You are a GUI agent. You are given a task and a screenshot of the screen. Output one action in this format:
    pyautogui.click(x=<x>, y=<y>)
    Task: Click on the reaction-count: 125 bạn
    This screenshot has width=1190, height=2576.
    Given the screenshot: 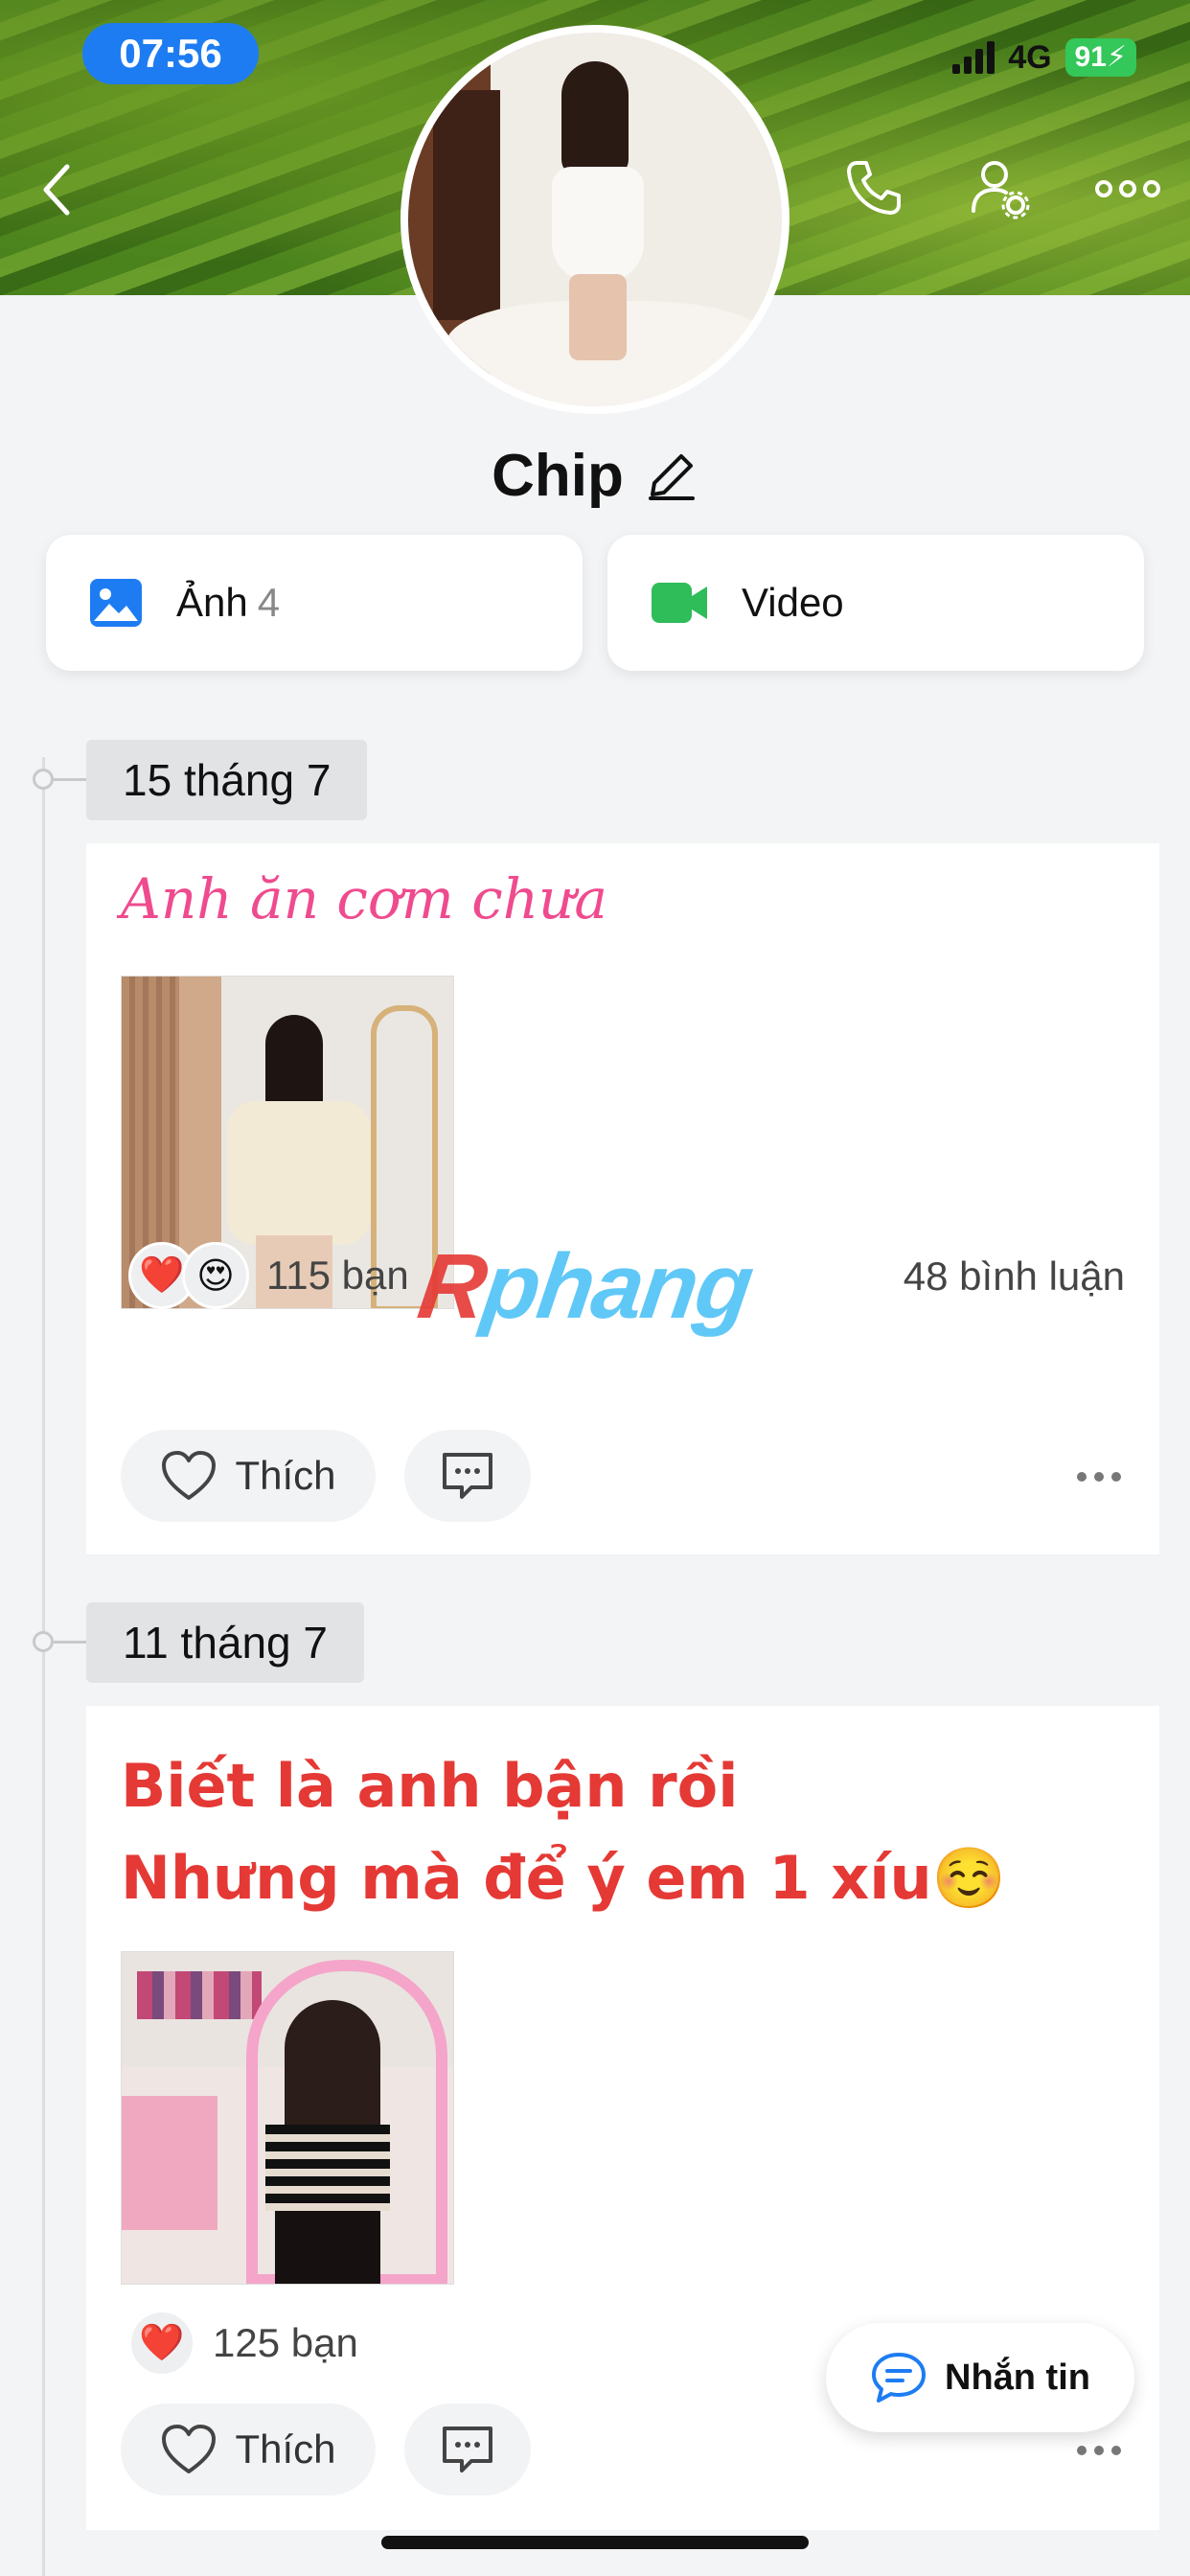 What is the action you would take?
    pyautogui.click(x=286, y=2342)
    